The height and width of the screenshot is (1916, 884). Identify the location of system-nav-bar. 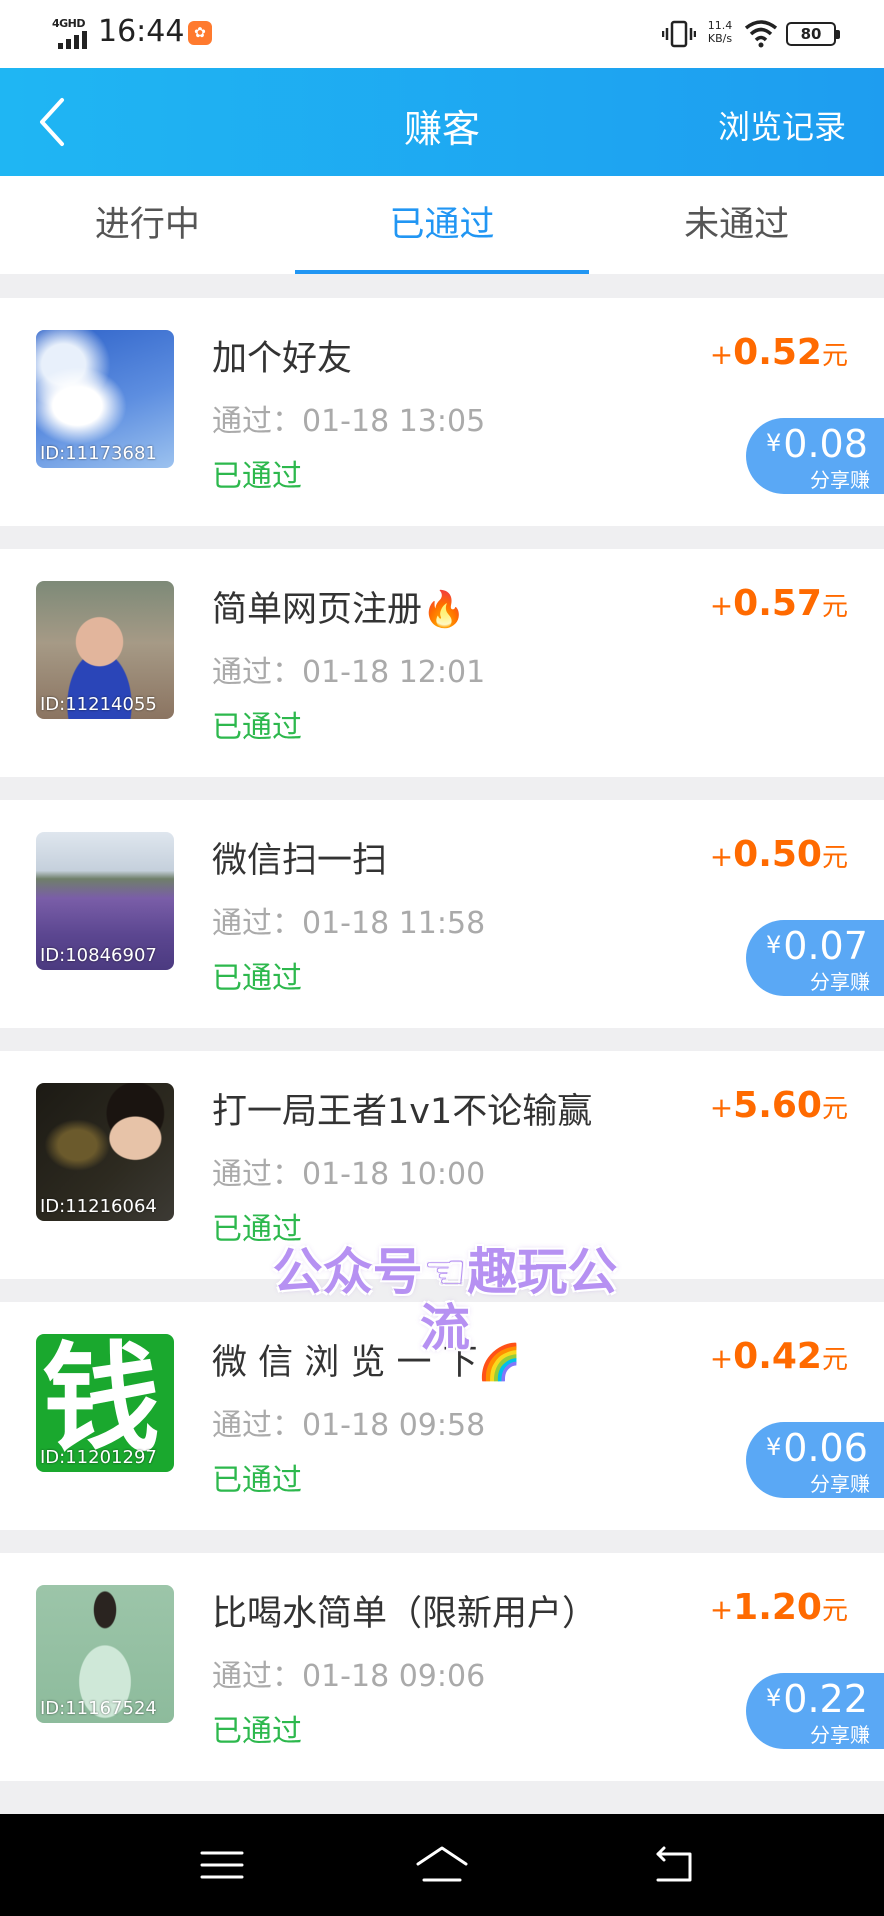
(442, 1865).